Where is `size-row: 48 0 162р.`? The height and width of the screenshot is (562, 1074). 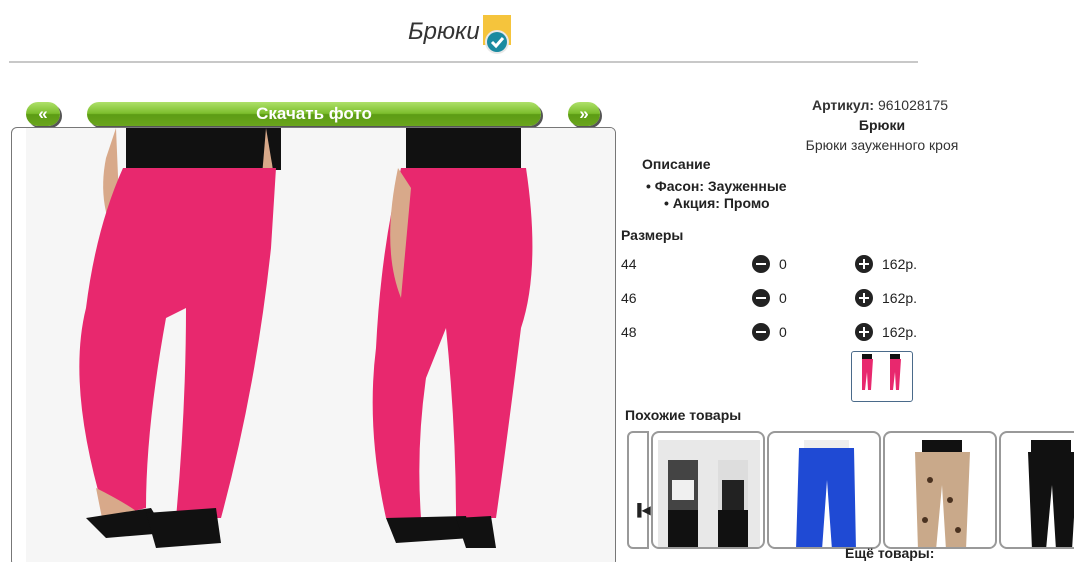
size-row: 48 0 162р. is located at coordinates (781, 334).